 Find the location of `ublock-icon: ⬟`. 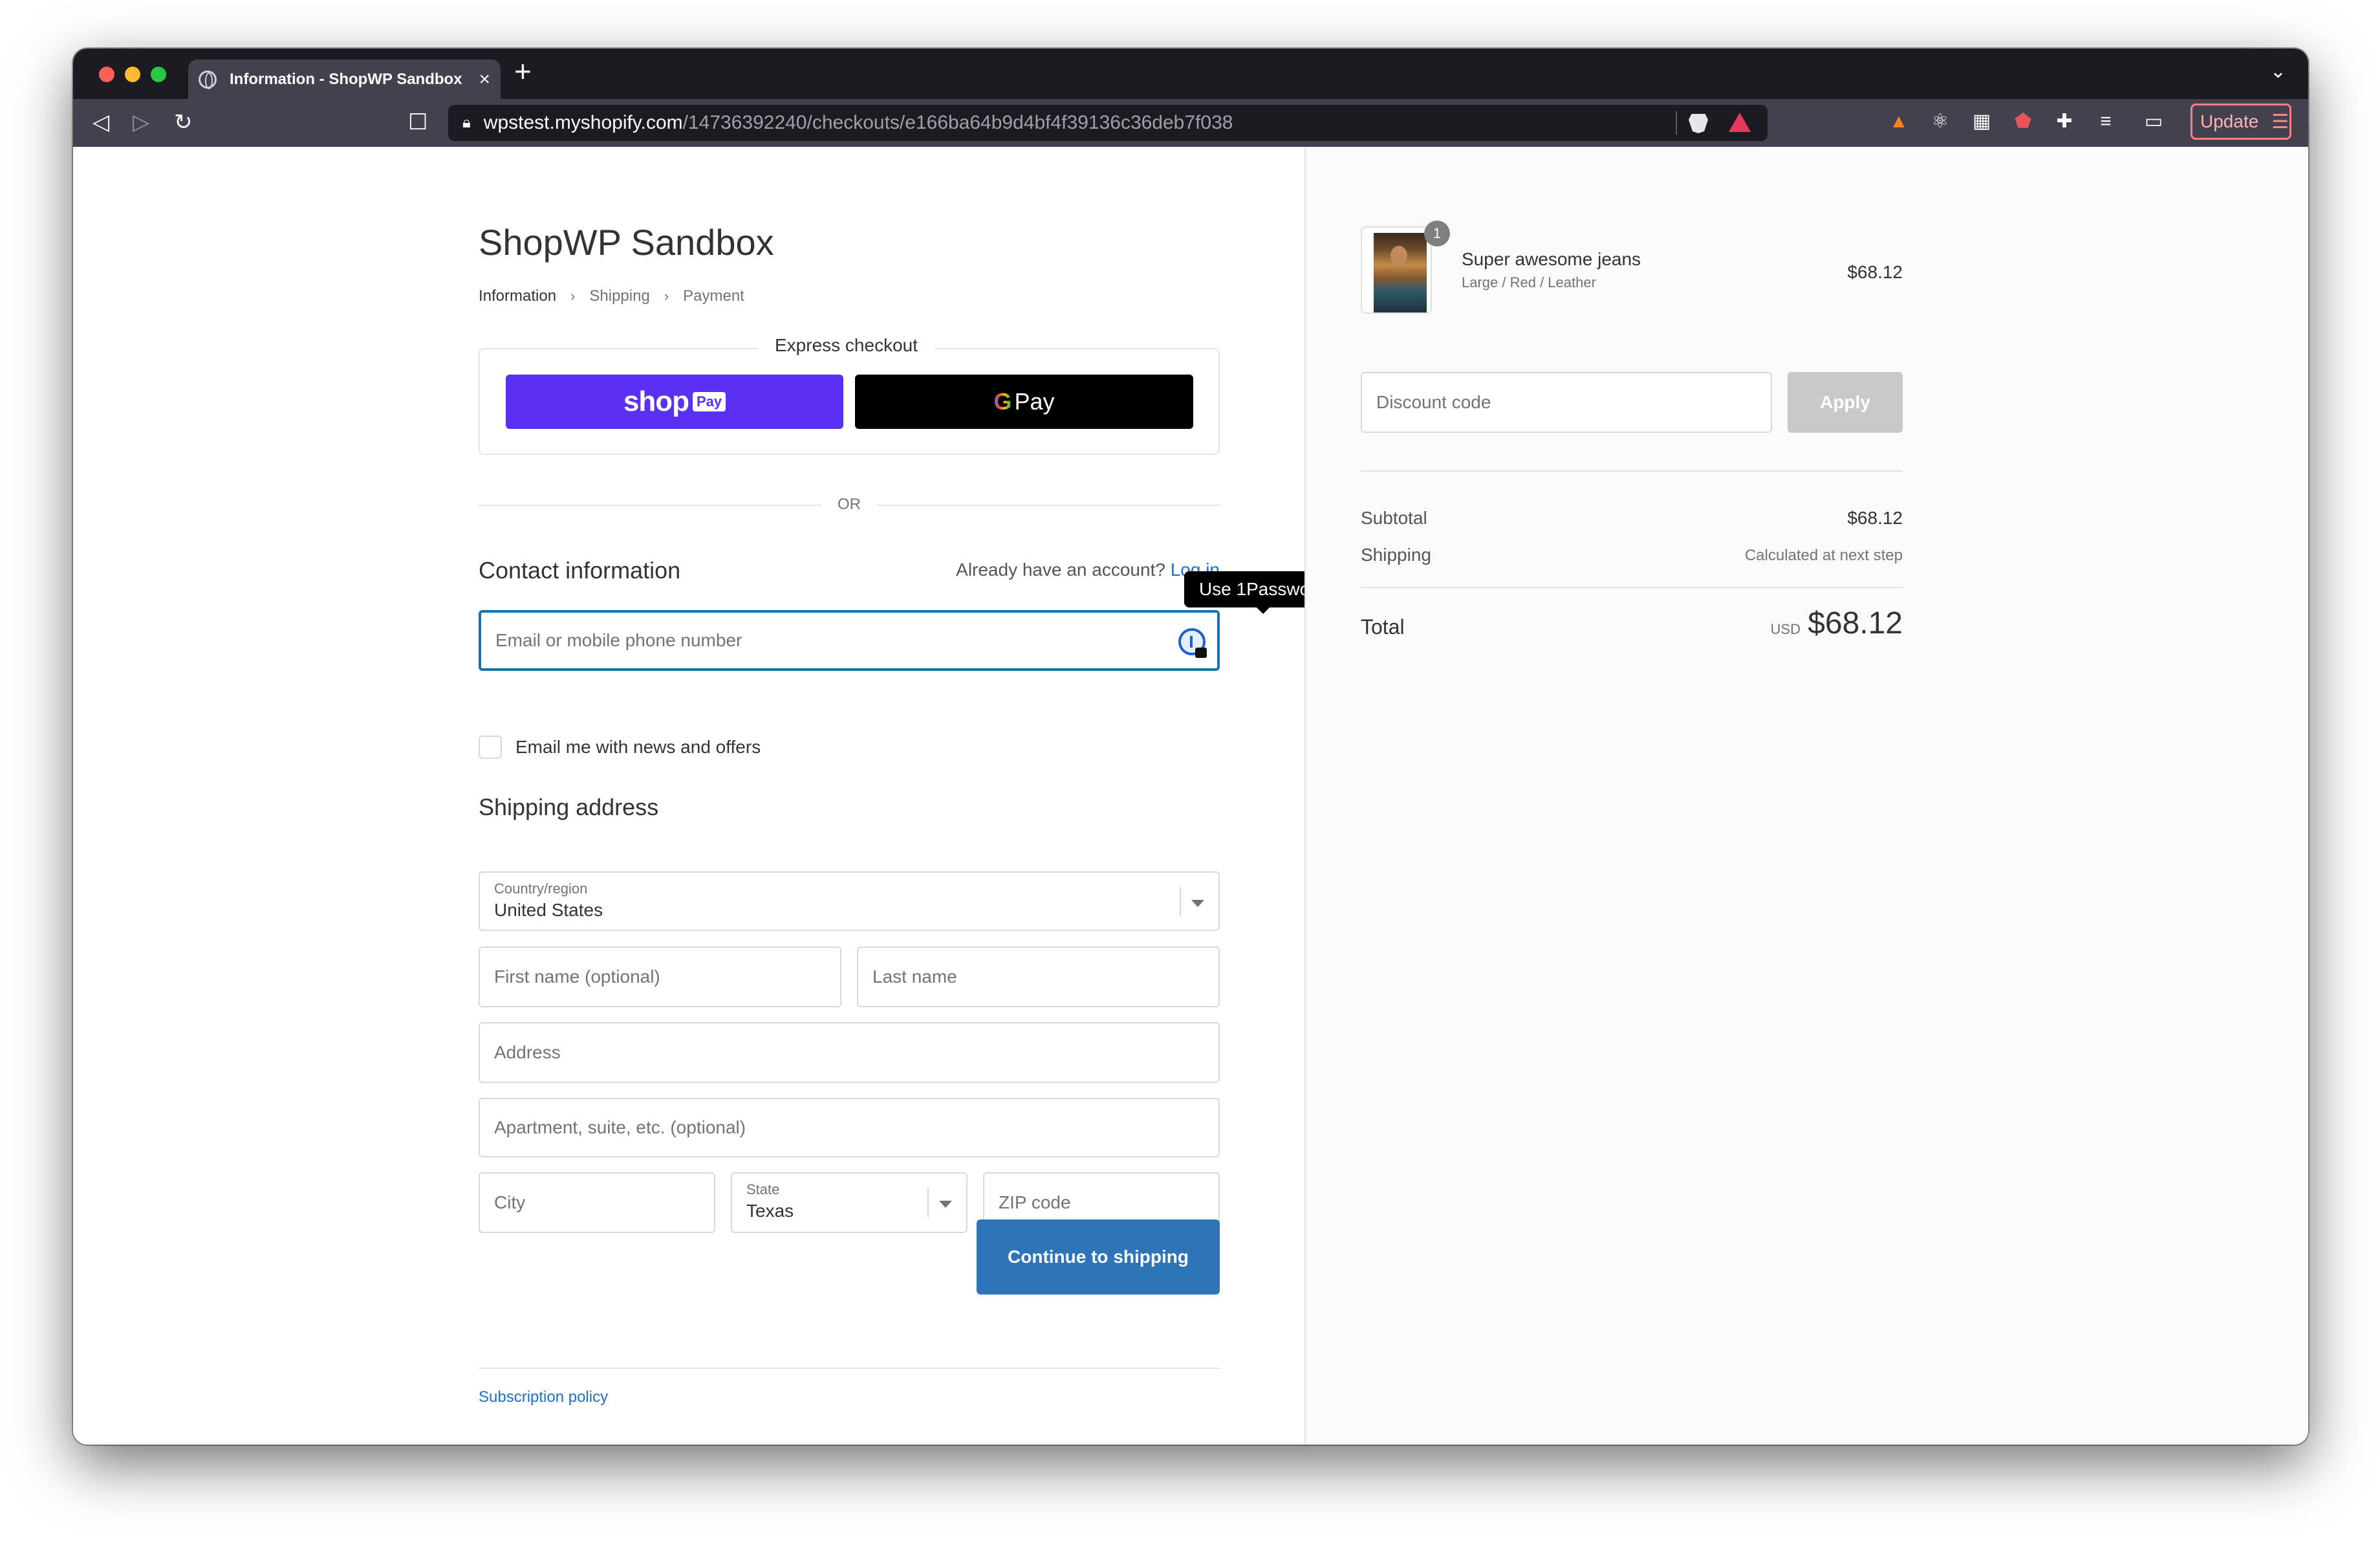

ublock-icon: ⬟ is located at coordinates (2023, 122).